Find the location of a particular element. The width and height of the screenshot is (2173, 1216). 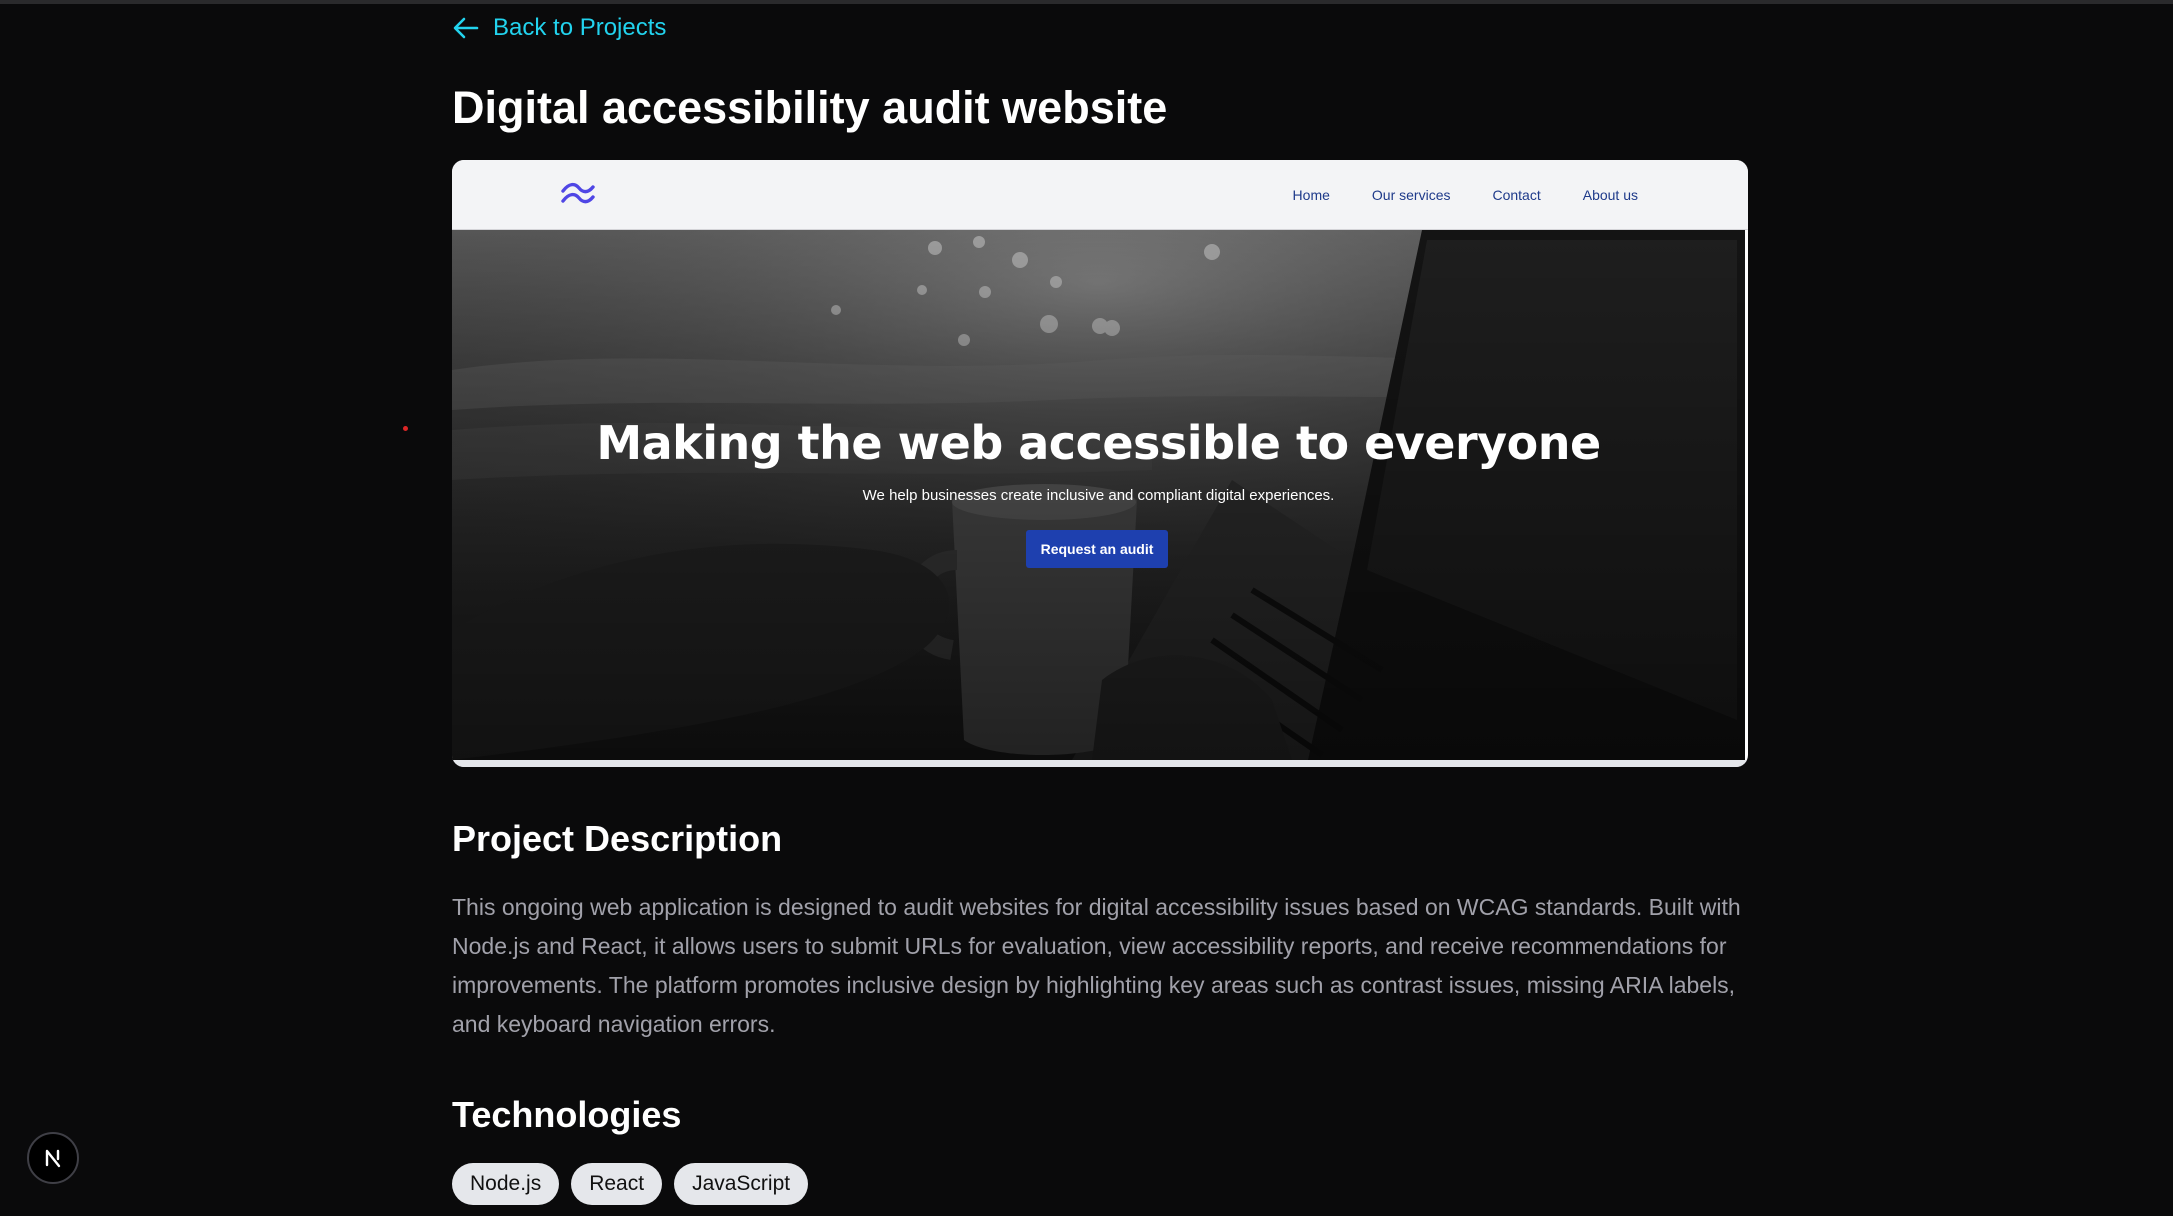

preview-nav-links: Home Our services Contact About us is located at coordinates (1465, 194).